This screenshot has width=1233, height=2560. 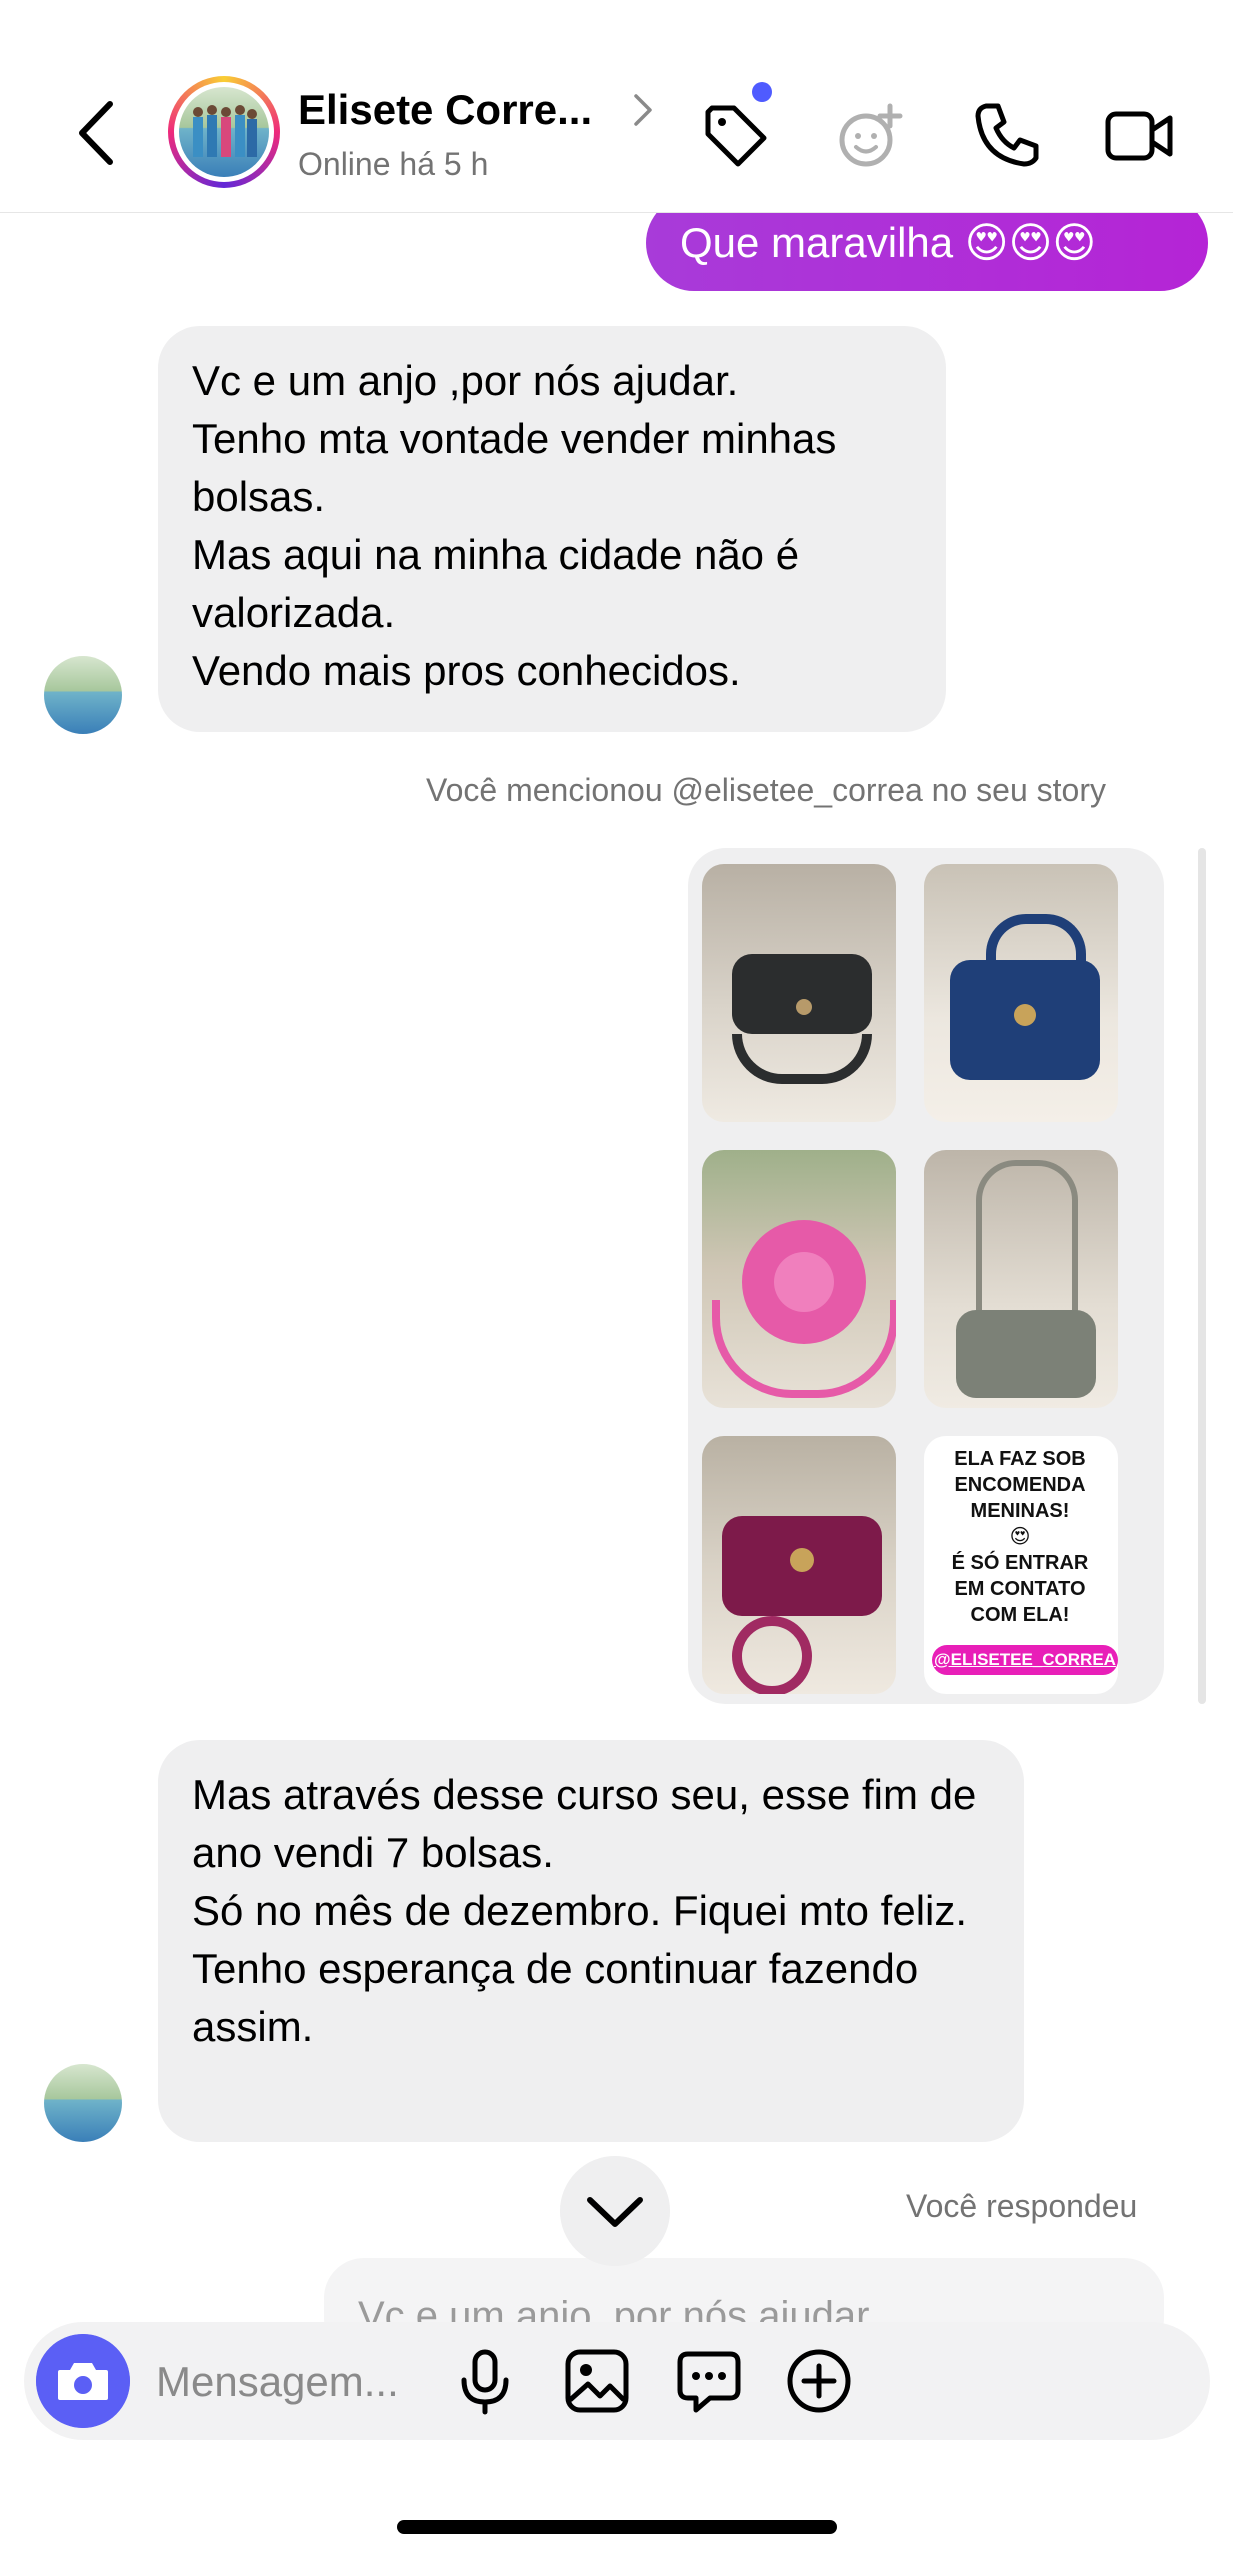 I want to click on story-caption-line: É SÓ ENTRAR, so click(x=1020, y=1563).